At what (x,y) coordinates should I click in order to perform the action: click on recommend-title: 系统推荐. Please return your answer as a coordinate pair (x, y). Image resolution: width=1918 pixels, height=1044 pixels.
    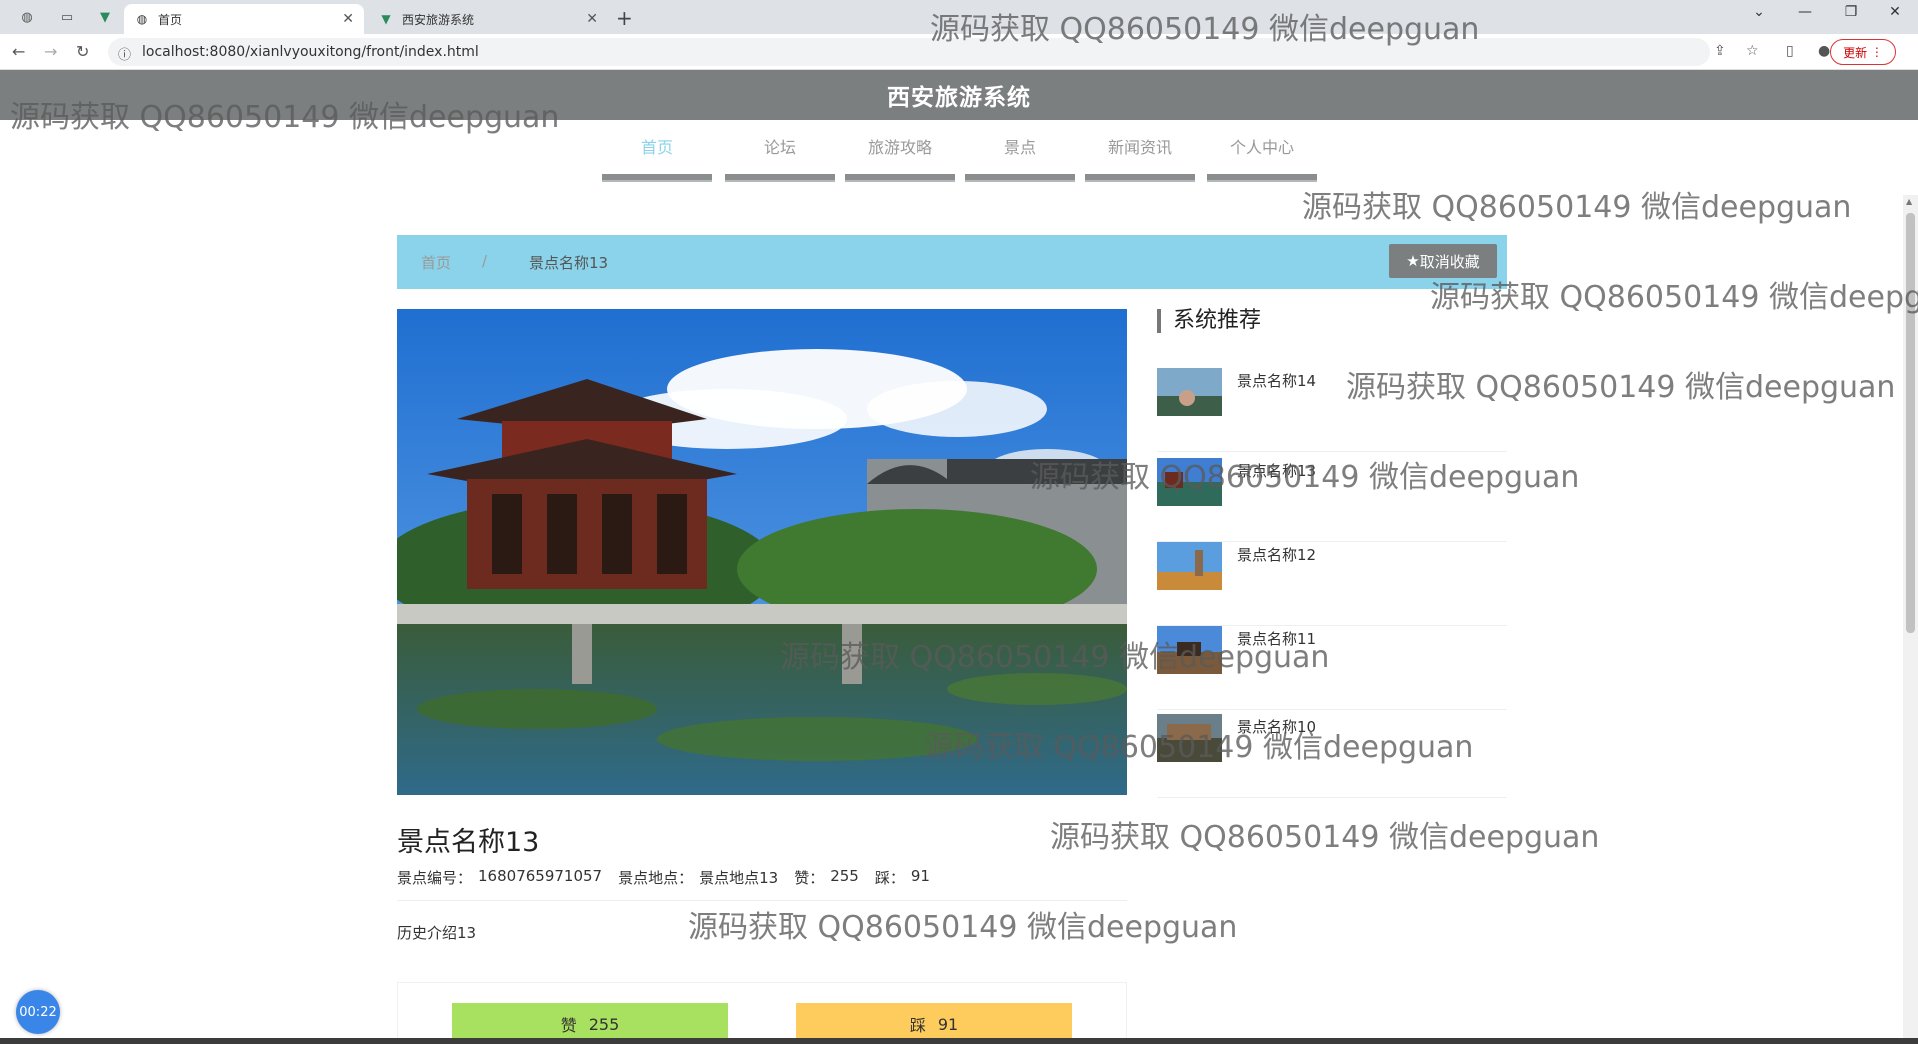
    Looking at the image, I should click on (1209, 321).